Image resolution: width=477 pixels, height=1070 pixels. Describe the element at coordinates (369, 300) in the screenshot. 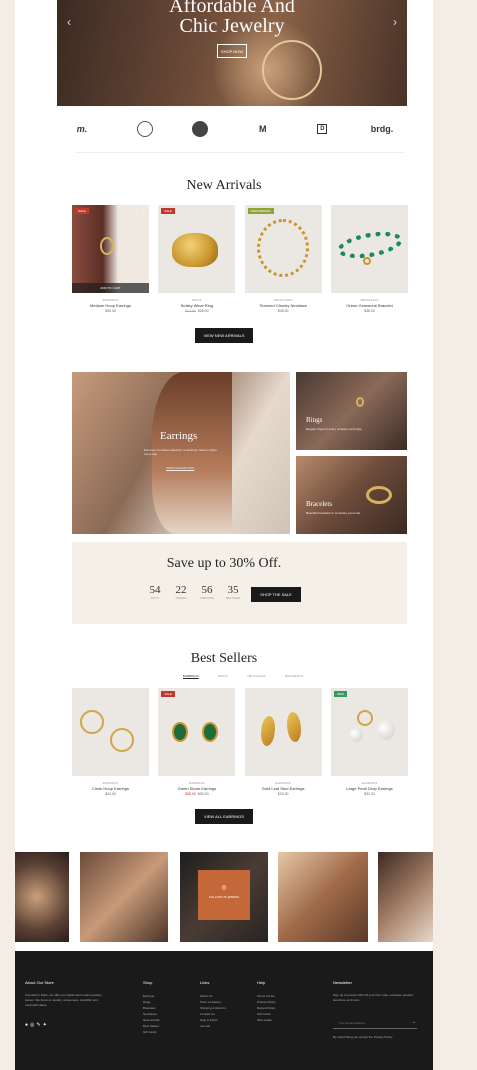

I see `product-category: BRACELETS` at that location.